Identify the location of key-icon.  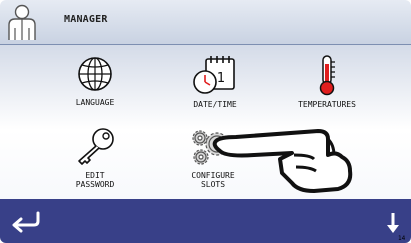
(96, 146).